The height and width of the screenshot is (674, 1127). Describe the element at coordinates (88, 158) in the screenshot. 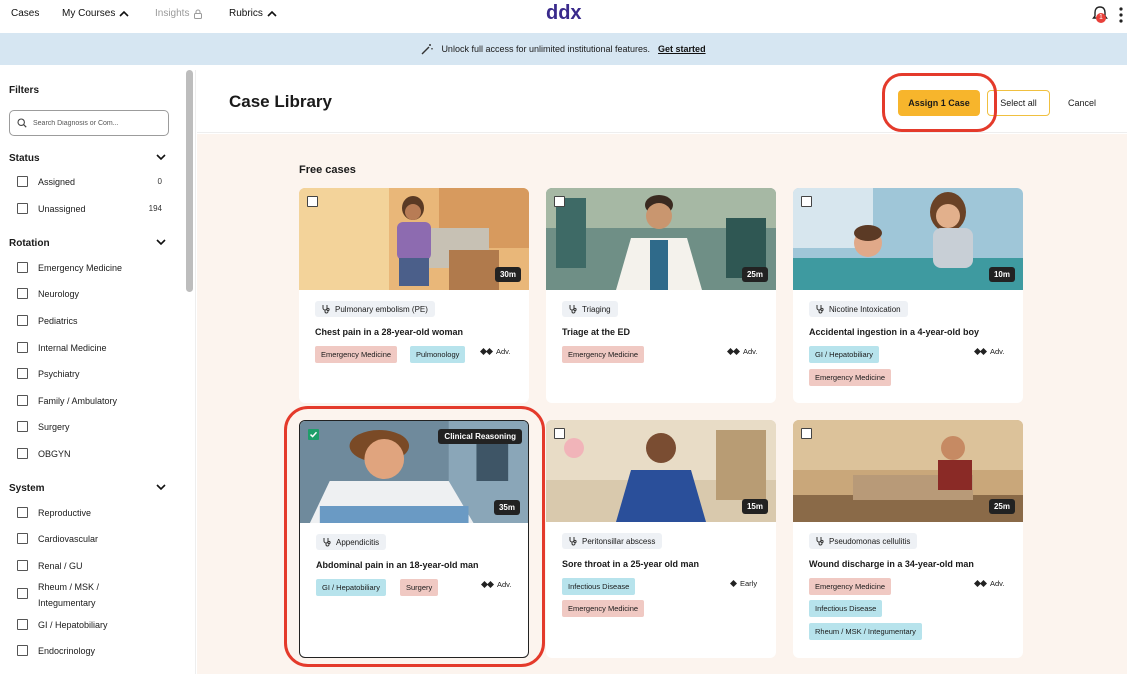

I see `status-section-header: Status` at that location.